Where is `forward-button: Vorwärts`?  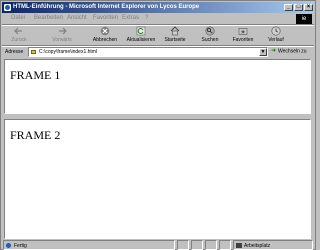
forward-button: Vorwärts is located at coordinates (62, 35).